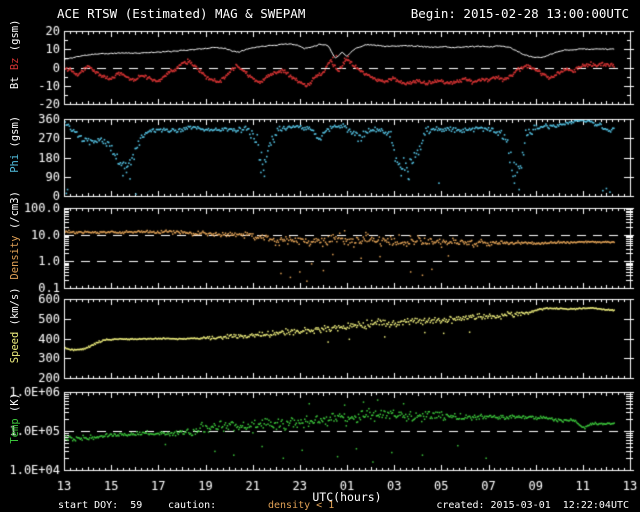  What do you see at coordinates (15, 213) in the screenshot?
I see `ylabel-part: (/cm3)` at bounding box center [15, 213].